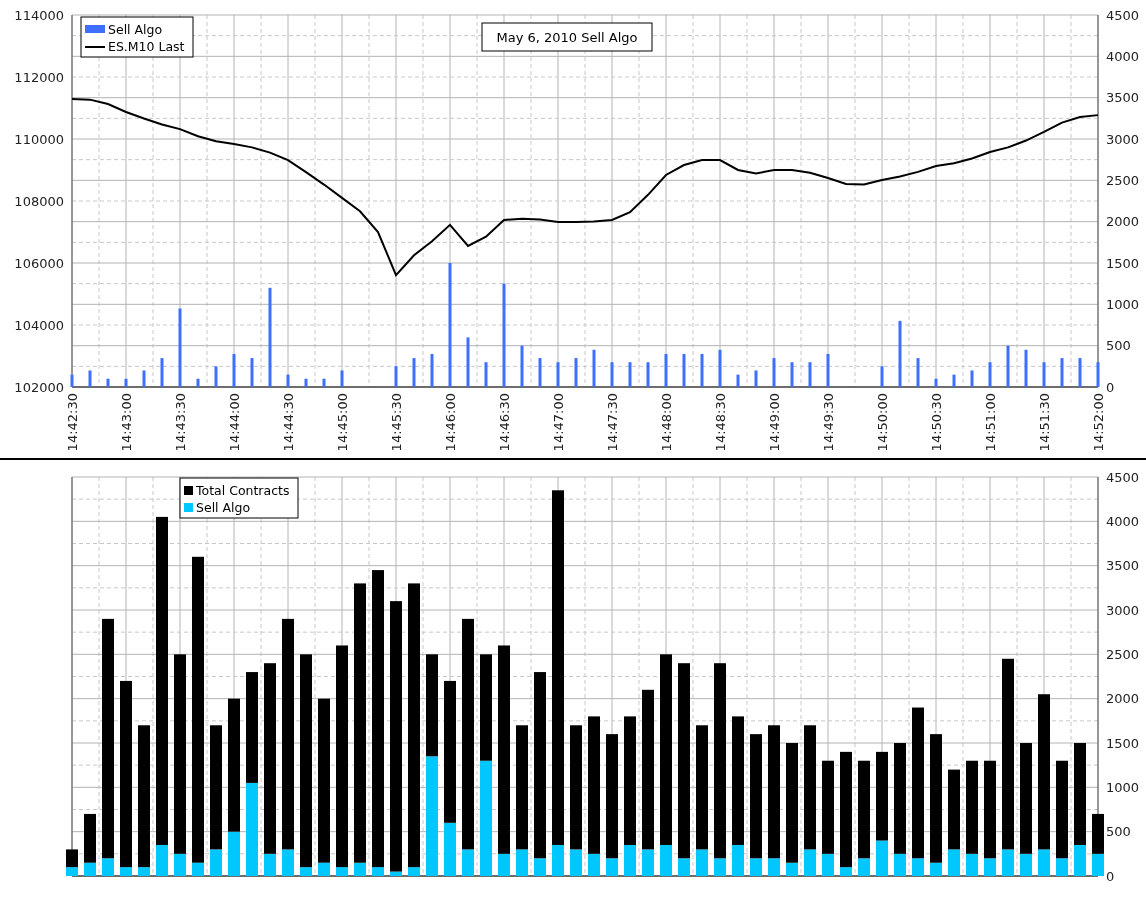  I want to click on axis-tick-label: 14:45:00, so click(342, 422).